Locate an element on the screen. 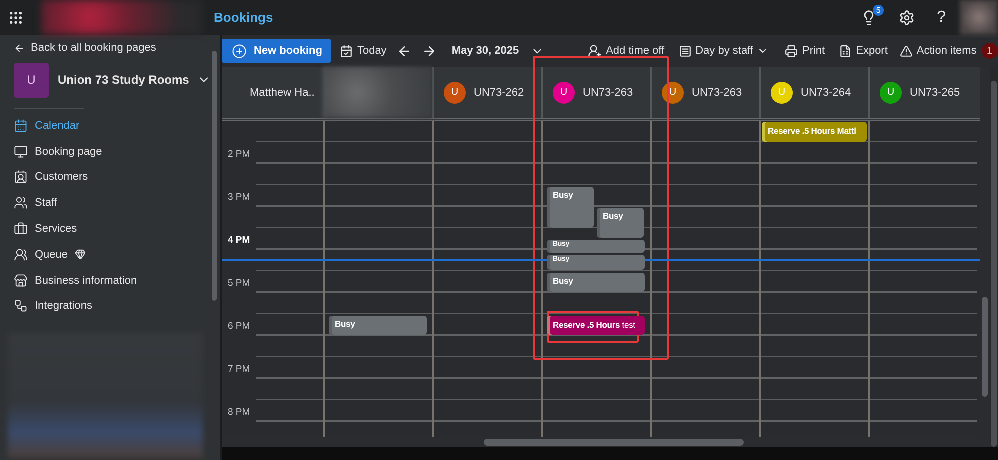  monitor-icon is located at coordinates (21, 151).